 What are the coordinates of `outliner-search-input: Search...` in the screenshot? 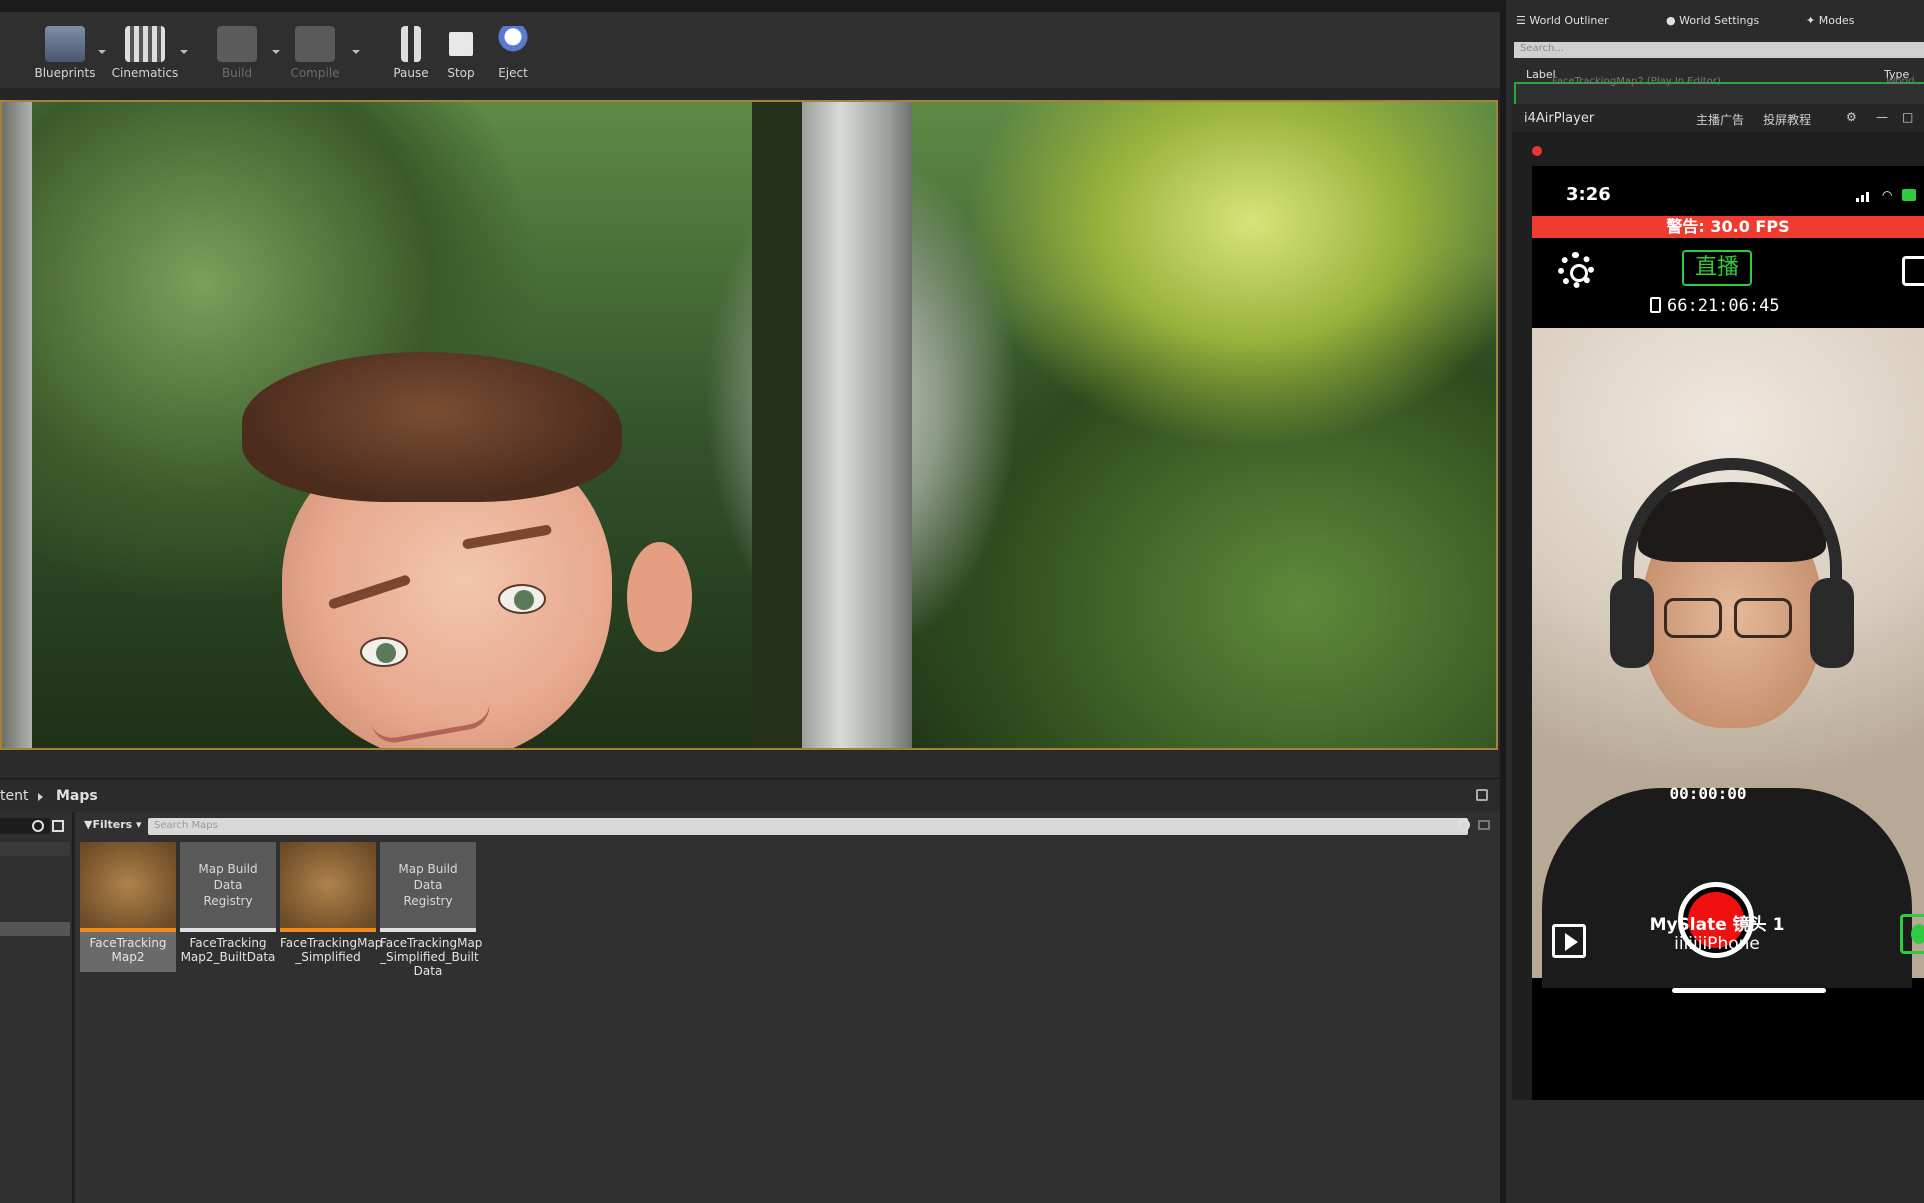 It's located at (1719, 50).